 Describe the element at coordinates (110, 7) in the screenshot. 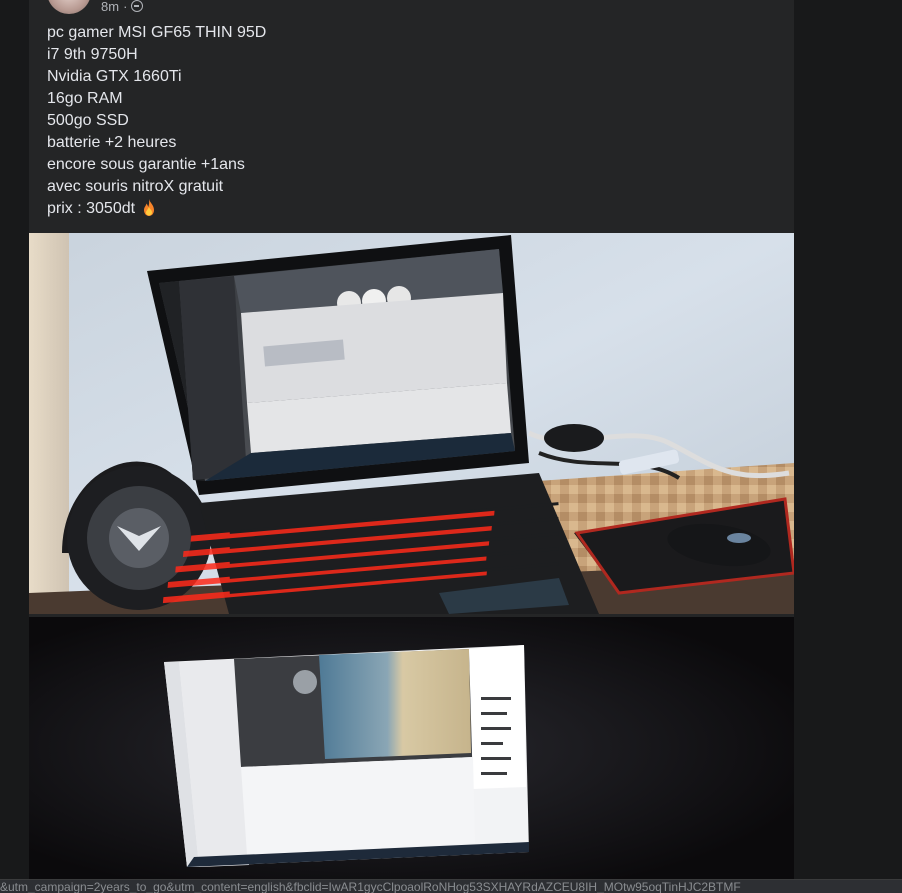

I see `post-time: 8m` at that location.